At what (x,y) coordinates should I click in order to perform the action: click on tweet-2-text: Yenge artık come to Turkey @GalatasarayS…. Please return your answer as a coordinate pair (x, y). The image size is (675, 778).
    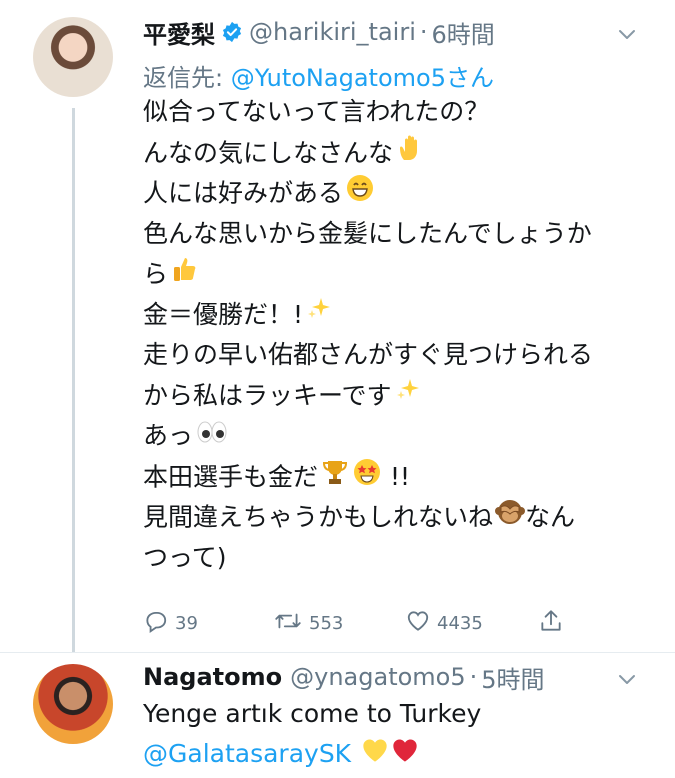
    Looking at the image, I should click on (398, 734).